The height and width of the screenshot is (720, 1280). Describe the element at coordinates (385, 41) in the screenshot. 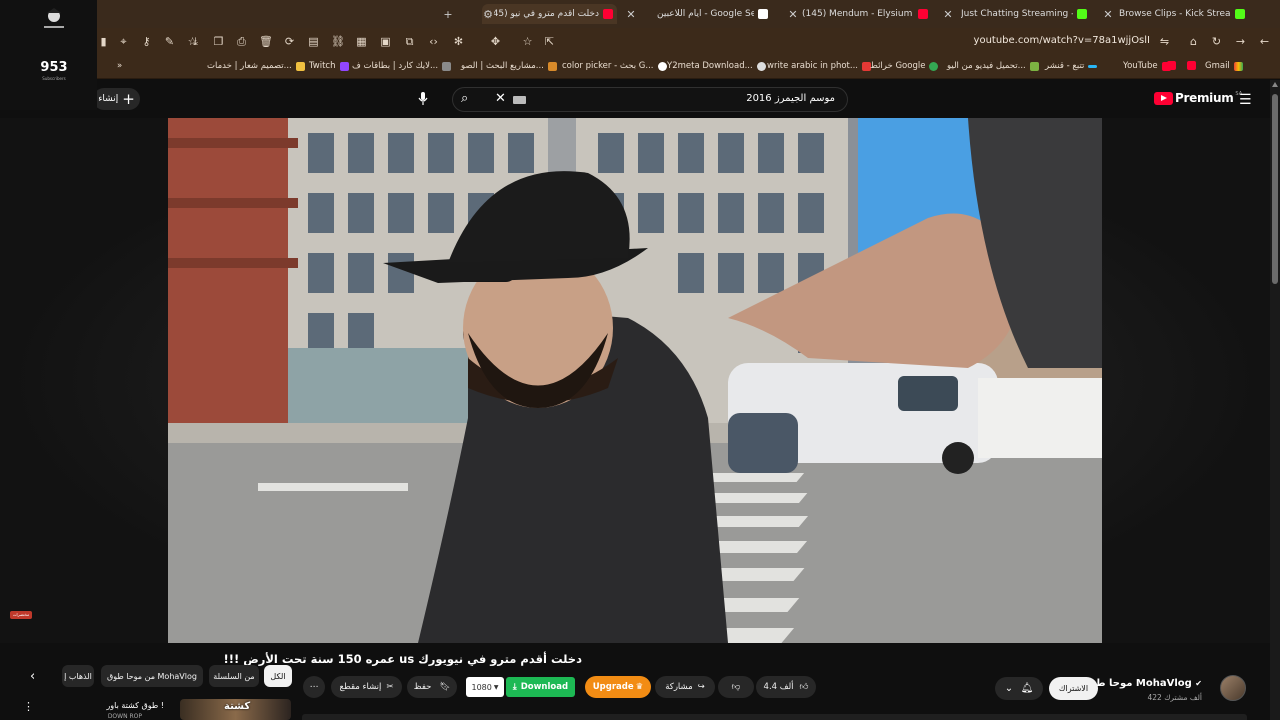

I see `calendar-icon: ▣` at that location.